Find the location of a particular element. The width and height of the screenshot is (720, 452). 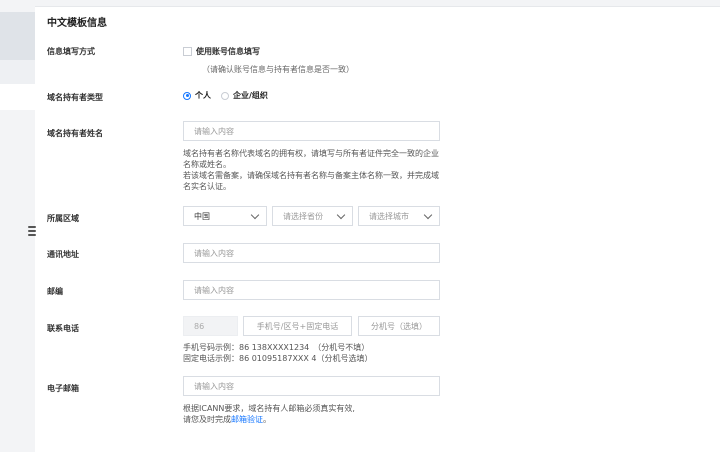

fill-method-label: 信息填写方式 is located at coordinates (71, 51).